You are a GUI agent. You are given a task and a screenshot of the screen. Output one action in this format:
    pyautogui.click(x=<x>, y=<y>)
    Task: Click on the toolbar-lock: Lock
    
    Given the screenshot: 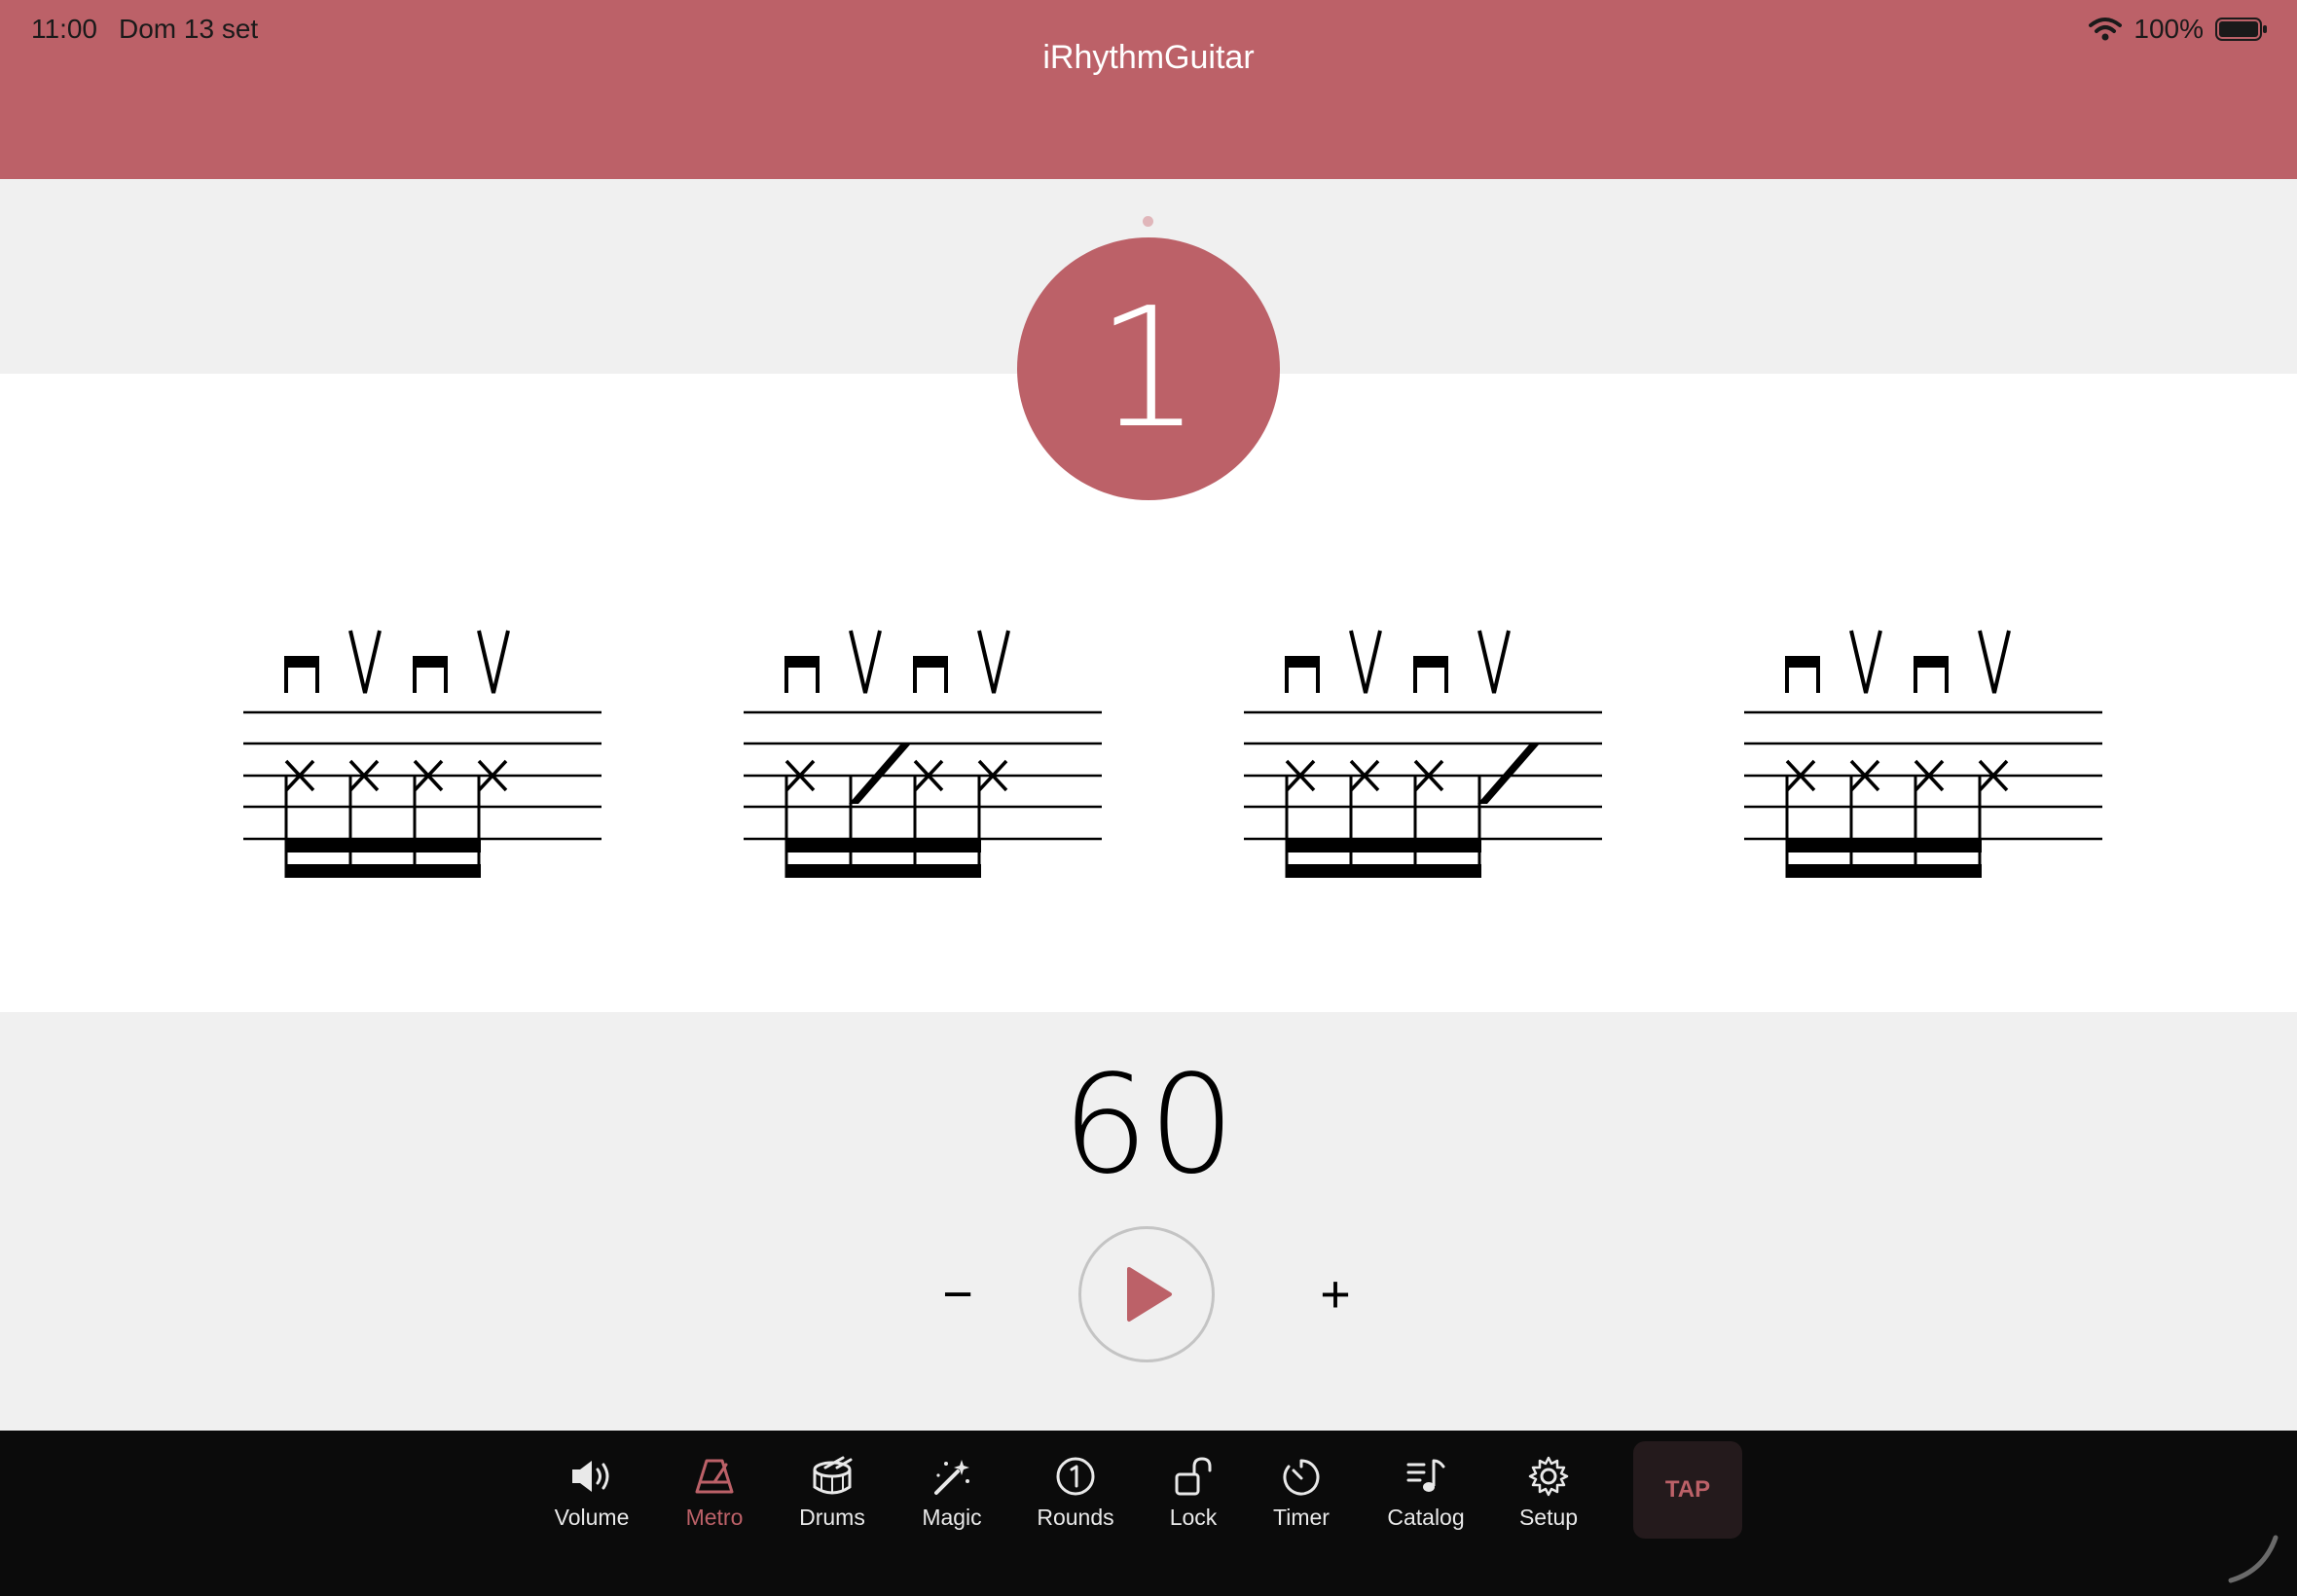 What is the action you would take?
    pyautogui.click(x=1193, y=1505)
    